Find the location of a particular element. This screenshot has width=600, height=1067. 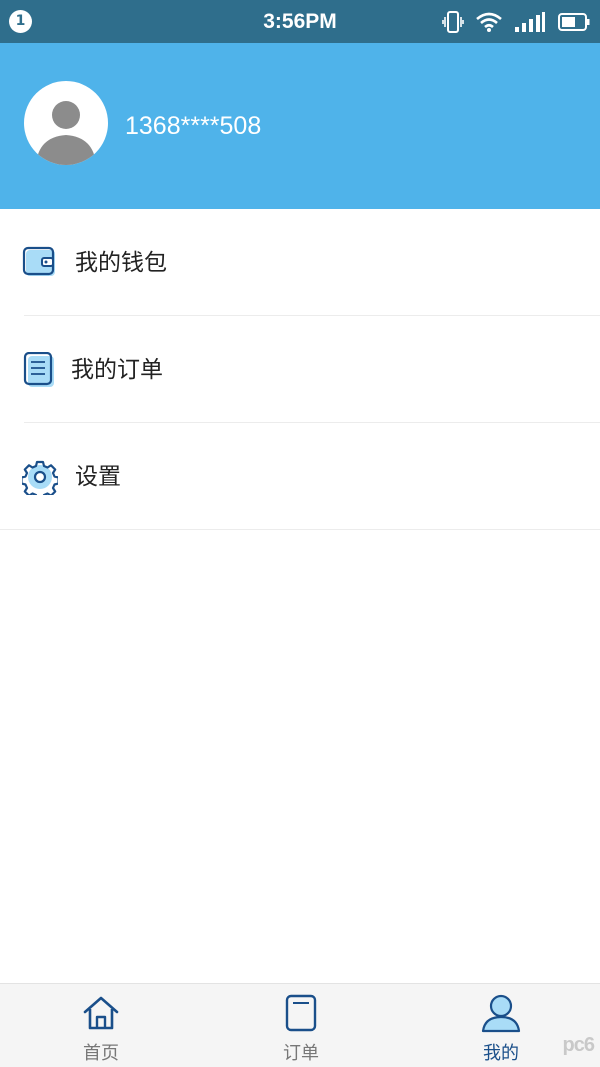

tab-mine: 我的 is located at coordinates (501, 1025).